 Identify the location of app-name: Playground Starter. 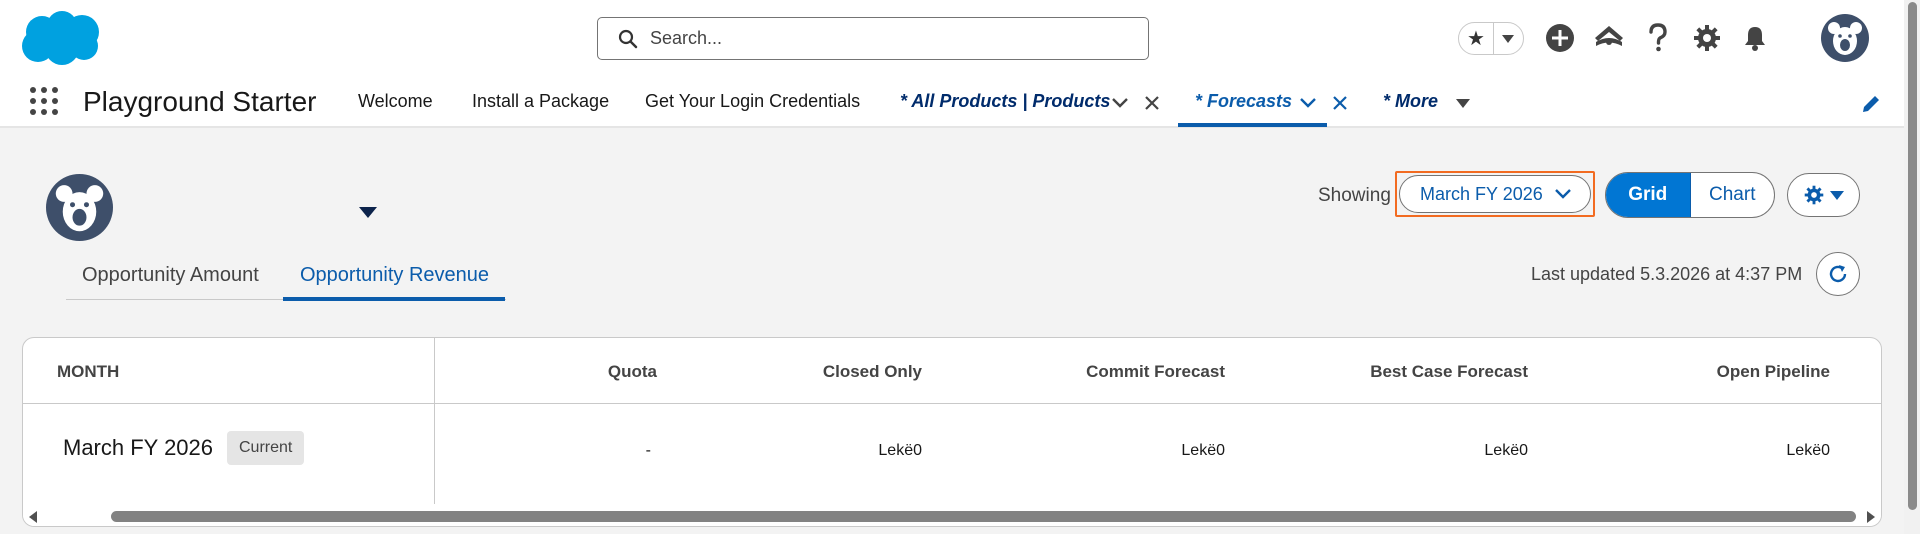
(200, 101).